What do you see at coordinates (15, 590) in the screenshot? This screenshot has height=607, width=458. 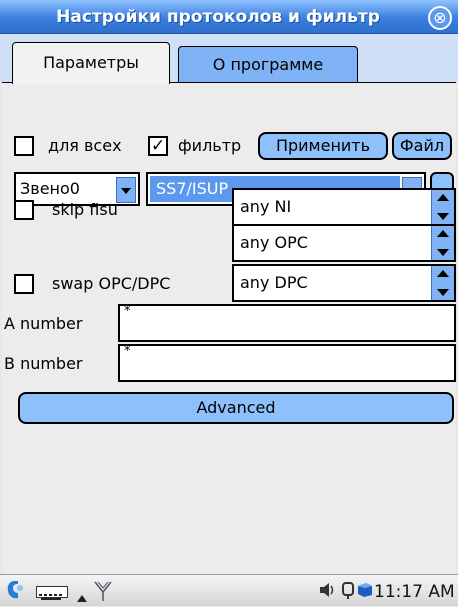 I see `start-icon` at bounding box center [15, 590].